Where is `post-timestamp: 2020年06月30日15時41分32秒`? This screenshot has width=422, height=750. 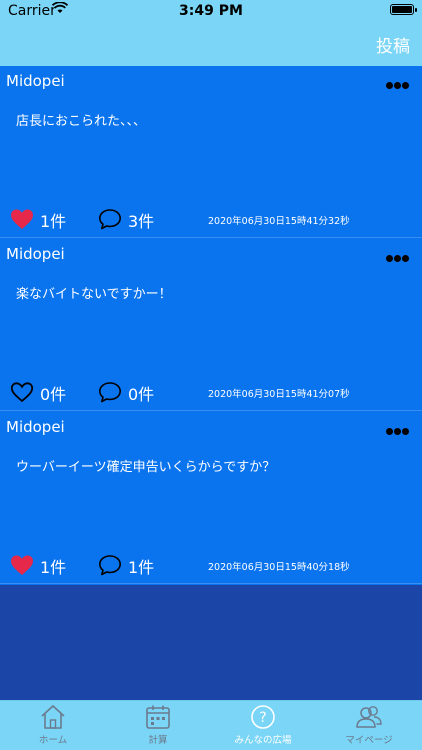 post-timestamp: 2020年06月30日15時41分32秒 is located at coordinates (279, 221).